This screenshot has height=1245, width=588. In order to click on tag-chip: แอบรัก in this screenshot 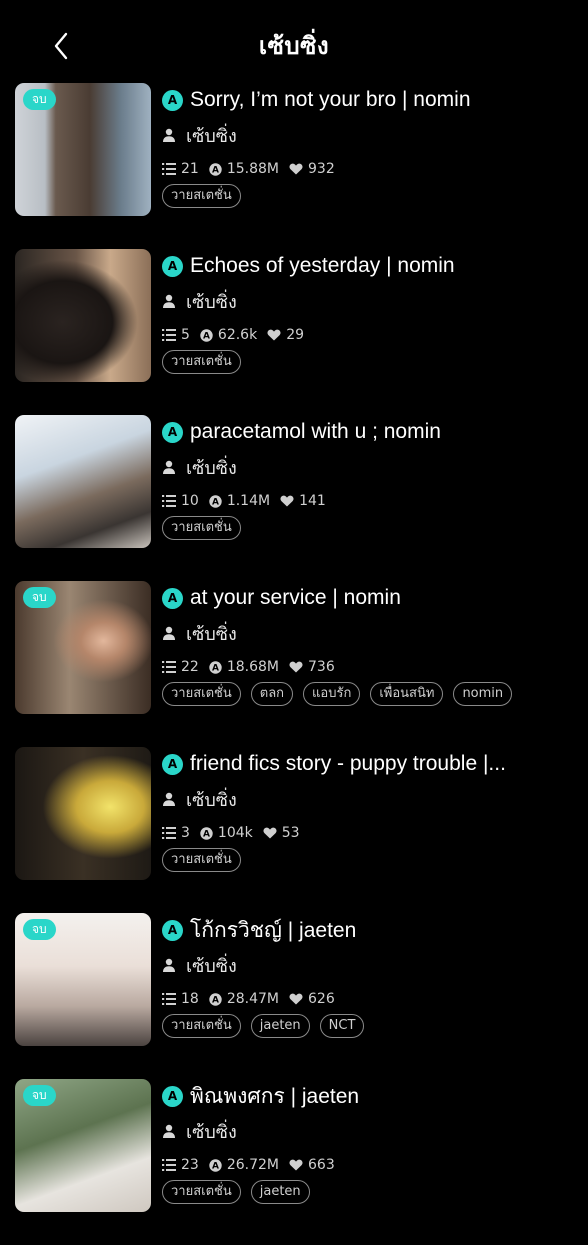, I will do `click(332, 694)`.